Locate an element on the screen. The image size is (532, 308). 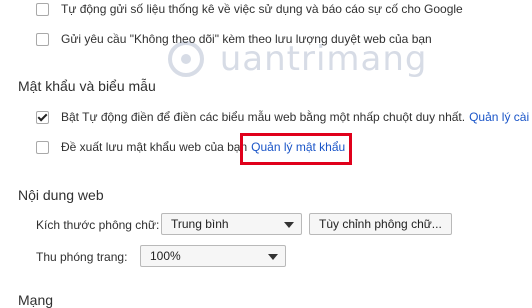
do-not-track-checkbox is located at coordinates (42, 39).